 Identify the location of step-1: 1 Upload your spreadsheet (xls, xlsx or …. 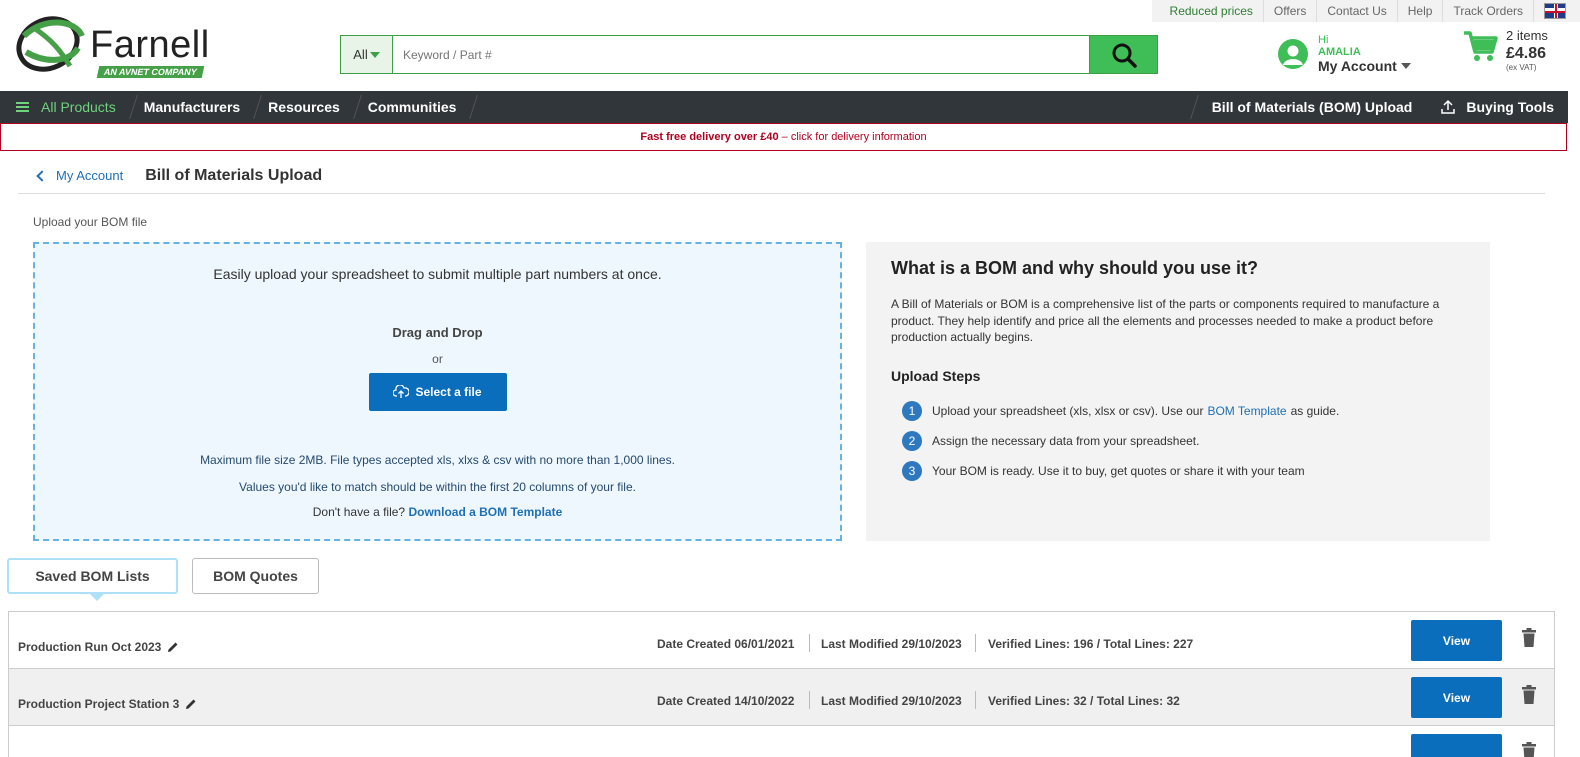
(1183, 410).